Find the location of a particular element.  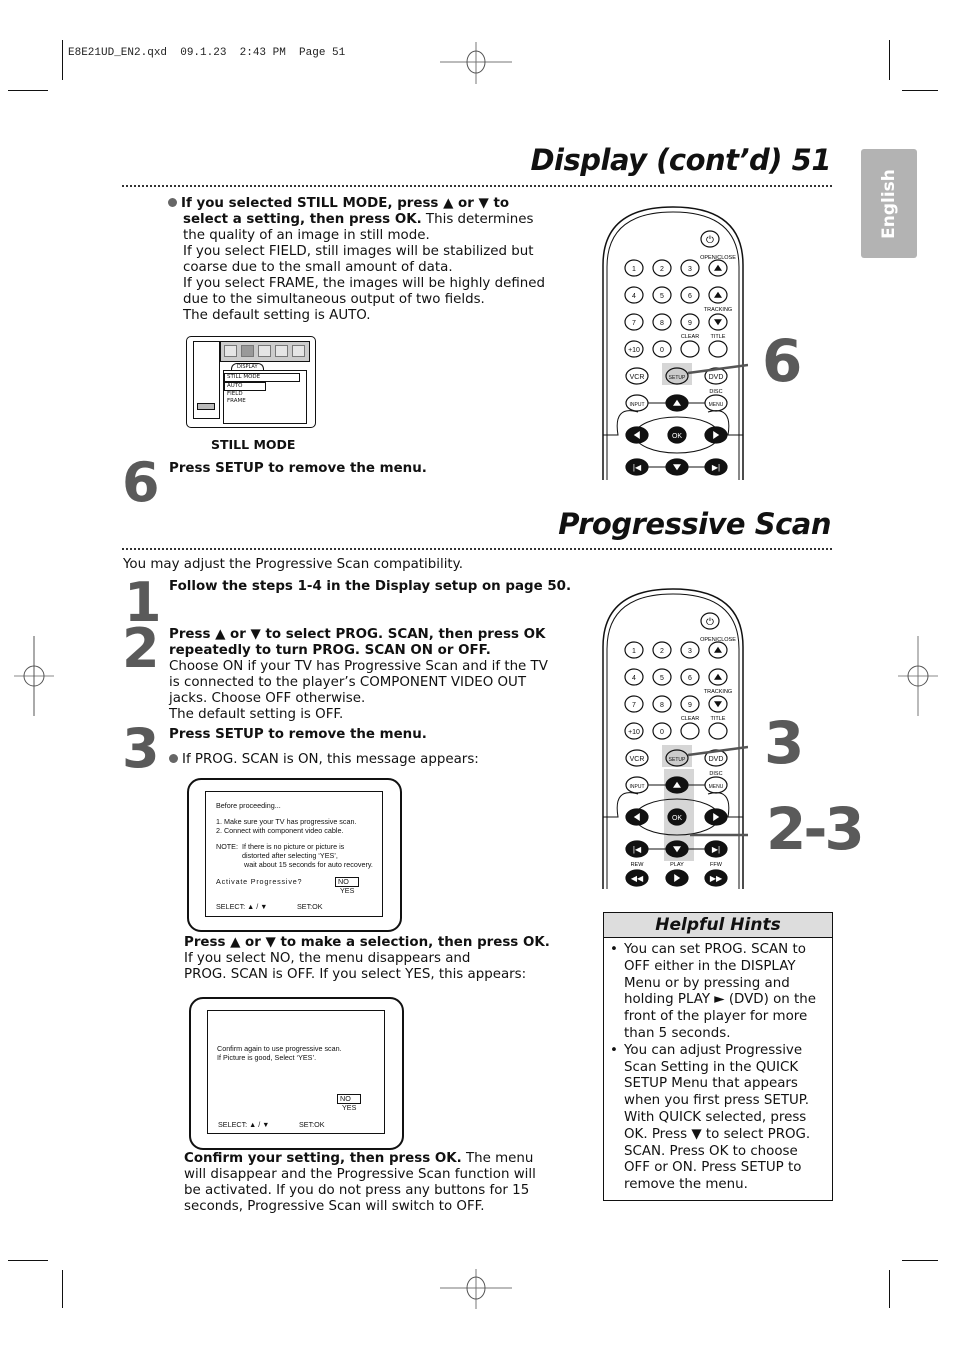

screen-line: Confirm again to use progressive scan. is located at coordinates (279, 1048).